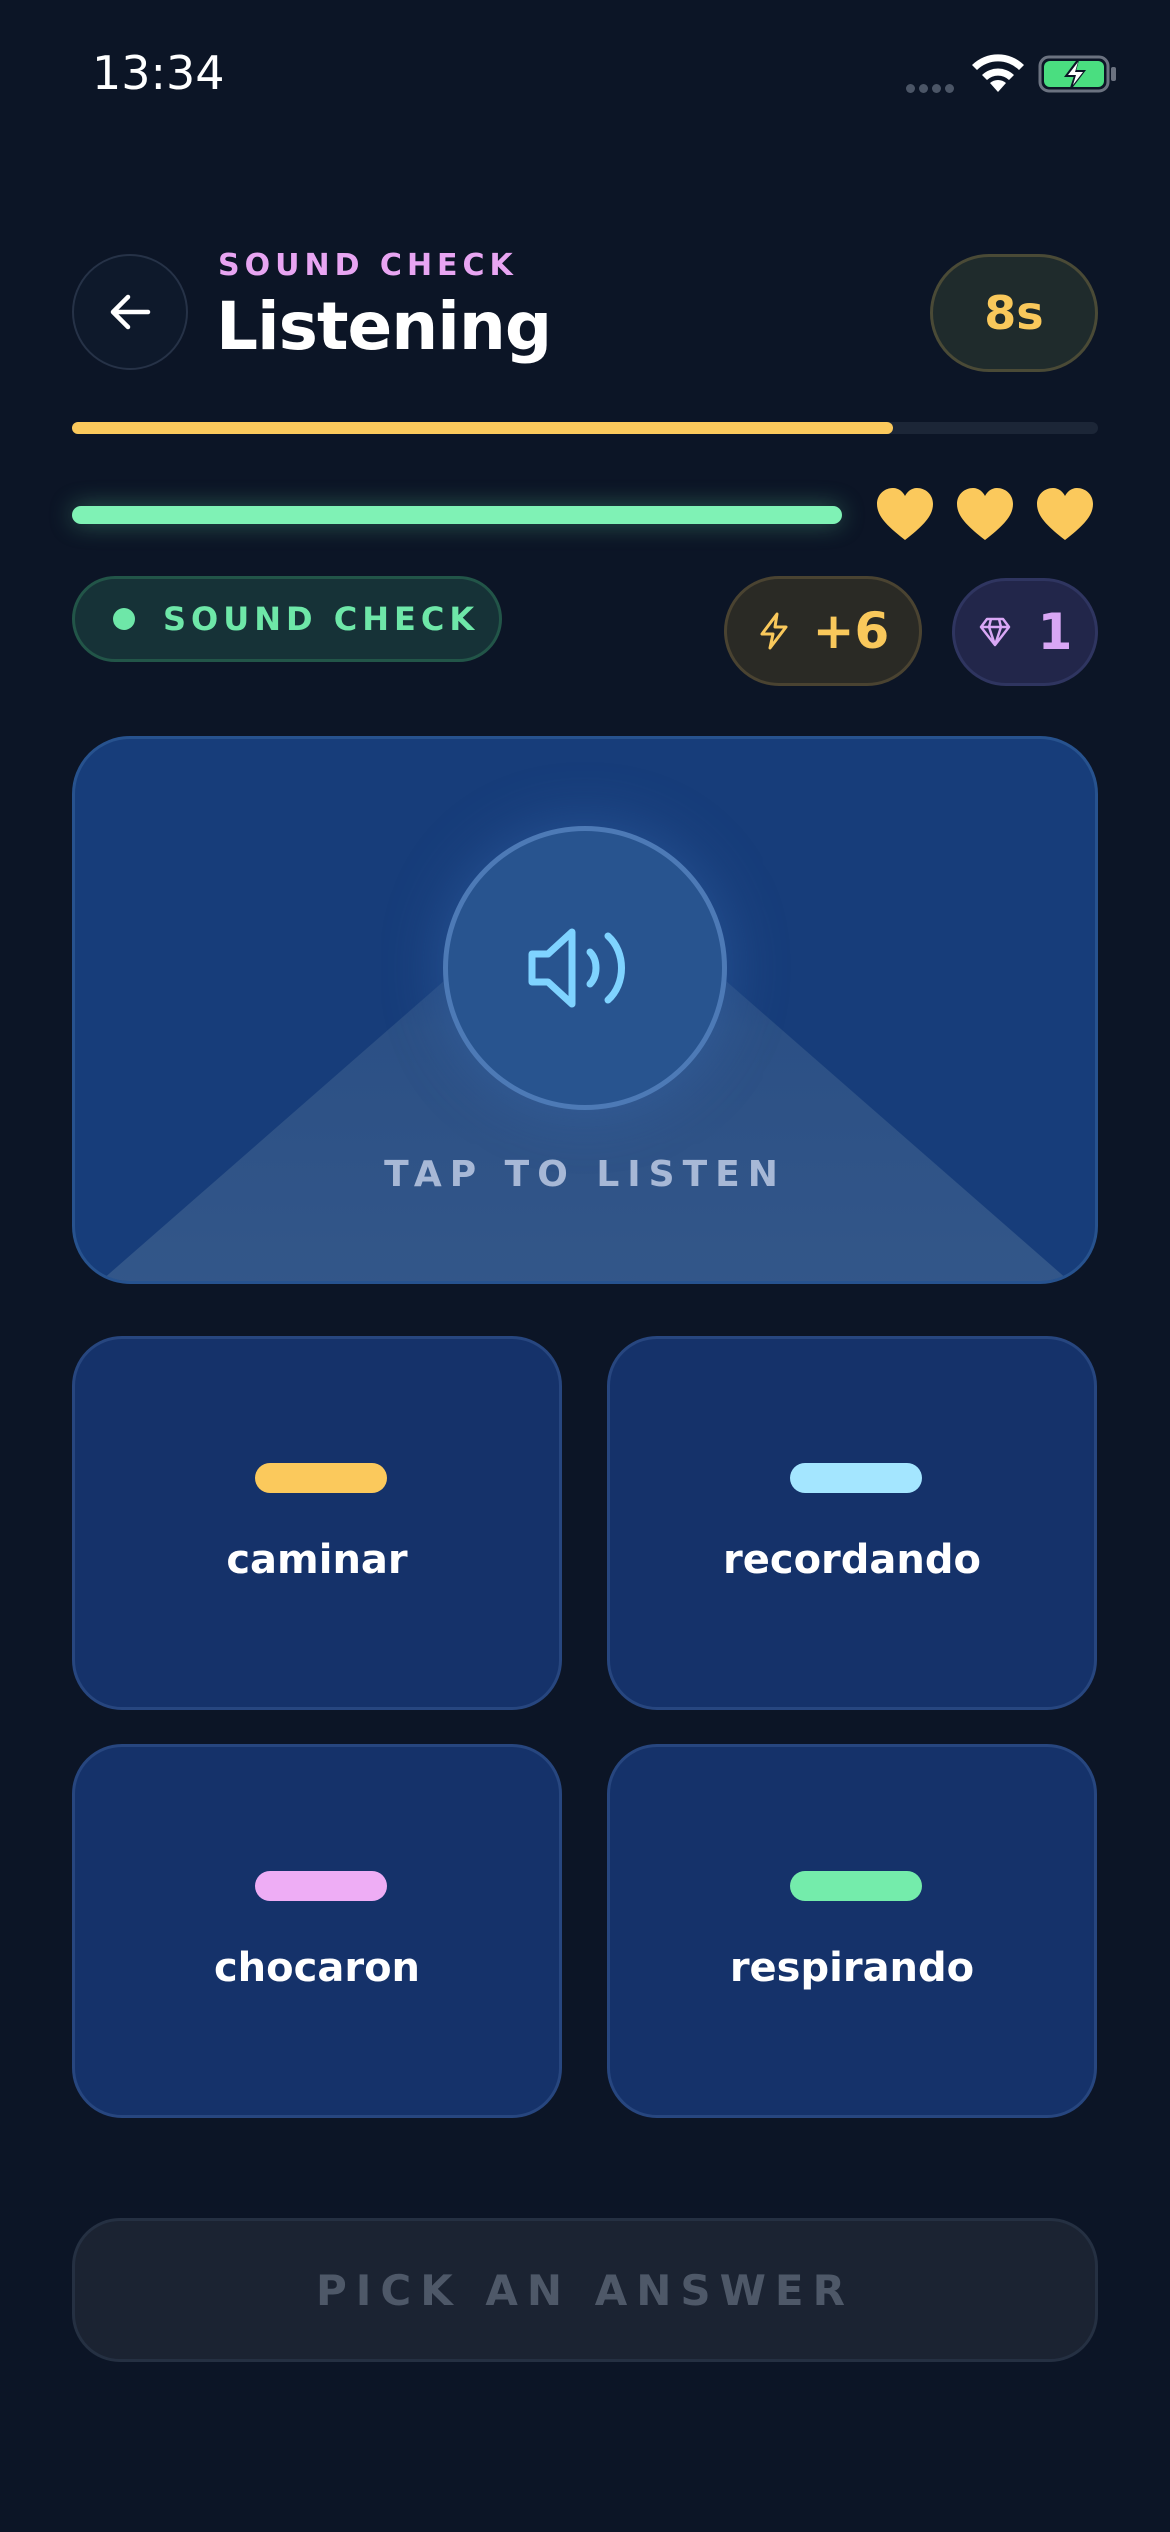  What do you see at coordinates (384, 326) in the screenshot?
I see `page-title: Listening` at bounding box center [384, 326].